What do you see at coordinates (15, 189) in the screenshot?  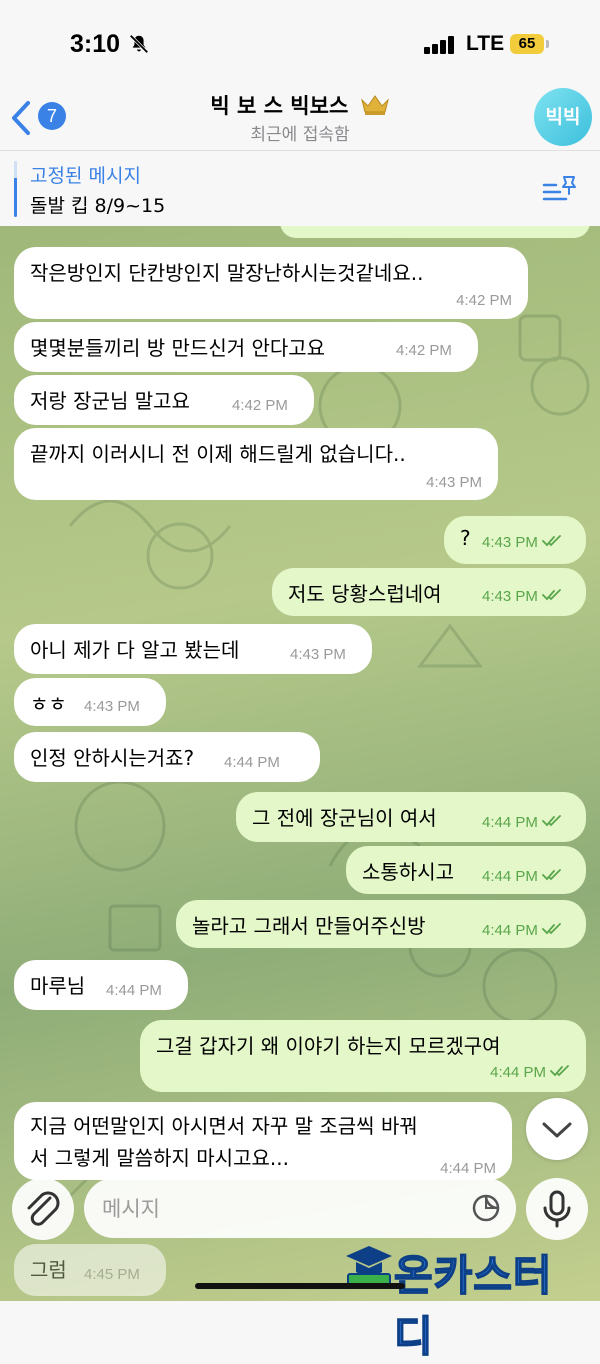 I see `pinned-indicator` at bounding box center [15, 189].